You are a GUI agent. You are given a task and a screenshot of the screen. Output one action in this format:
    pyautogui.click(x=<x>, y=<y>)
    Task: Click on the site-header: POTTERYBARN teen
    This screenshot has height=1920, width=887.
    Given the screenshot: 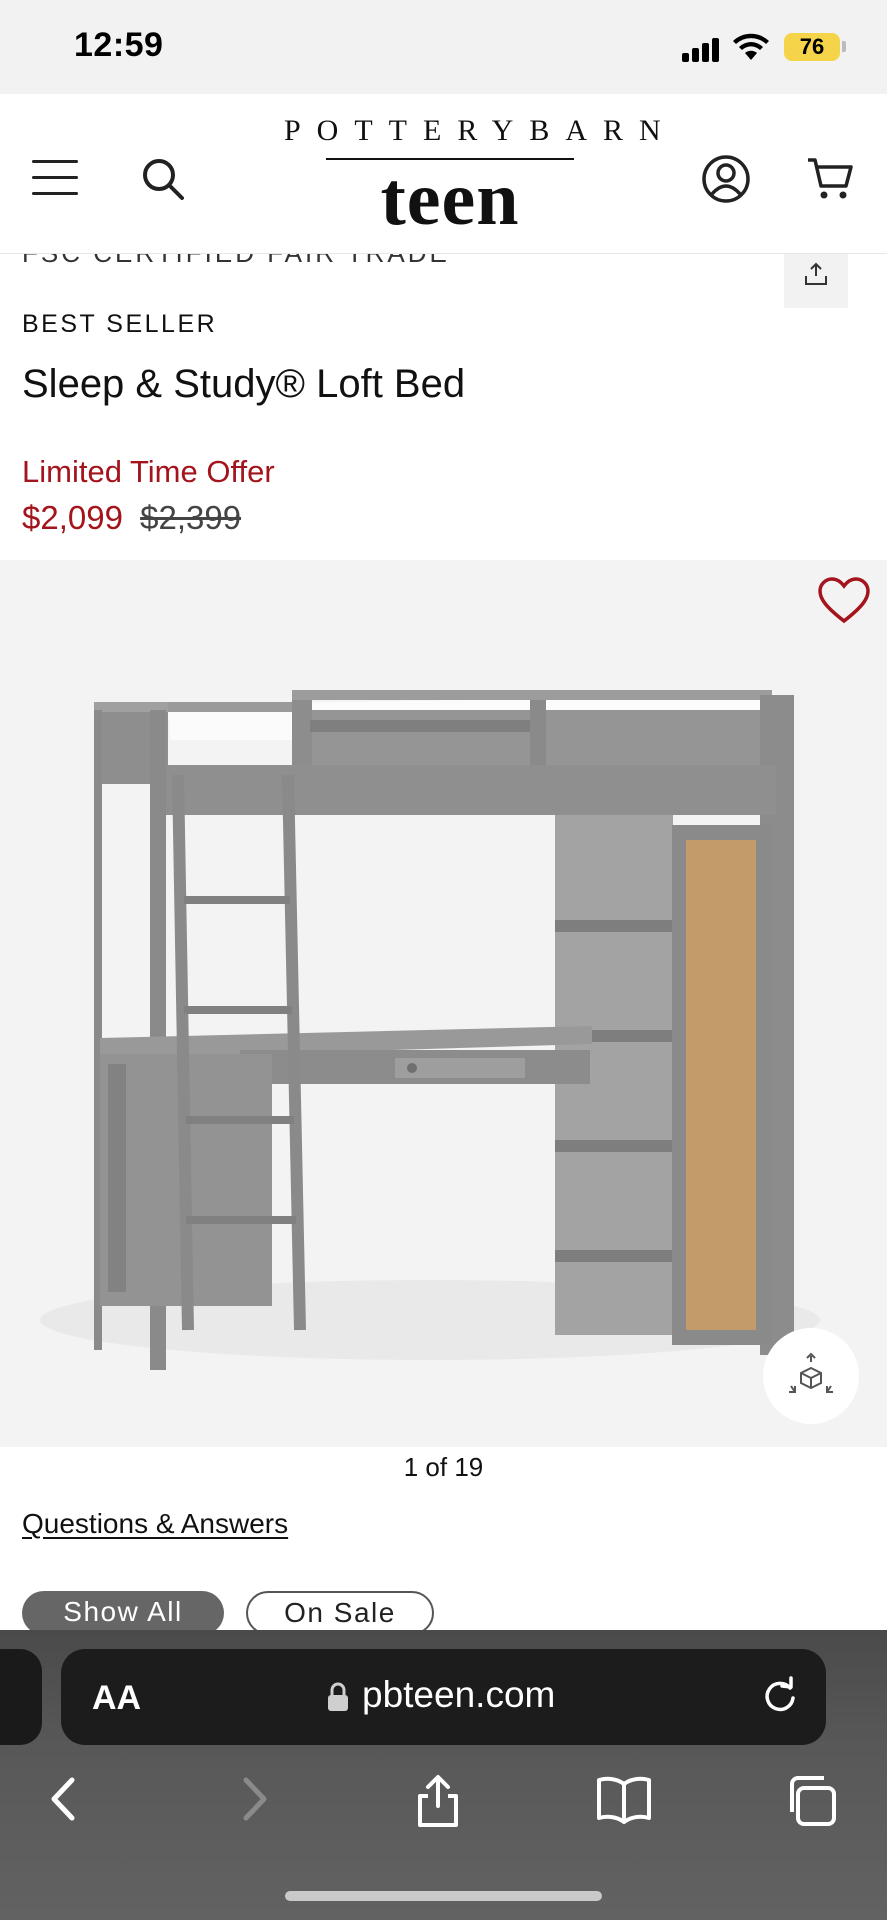 What is the action you would take?
    pyautogui.click(x=443, y=174)
    